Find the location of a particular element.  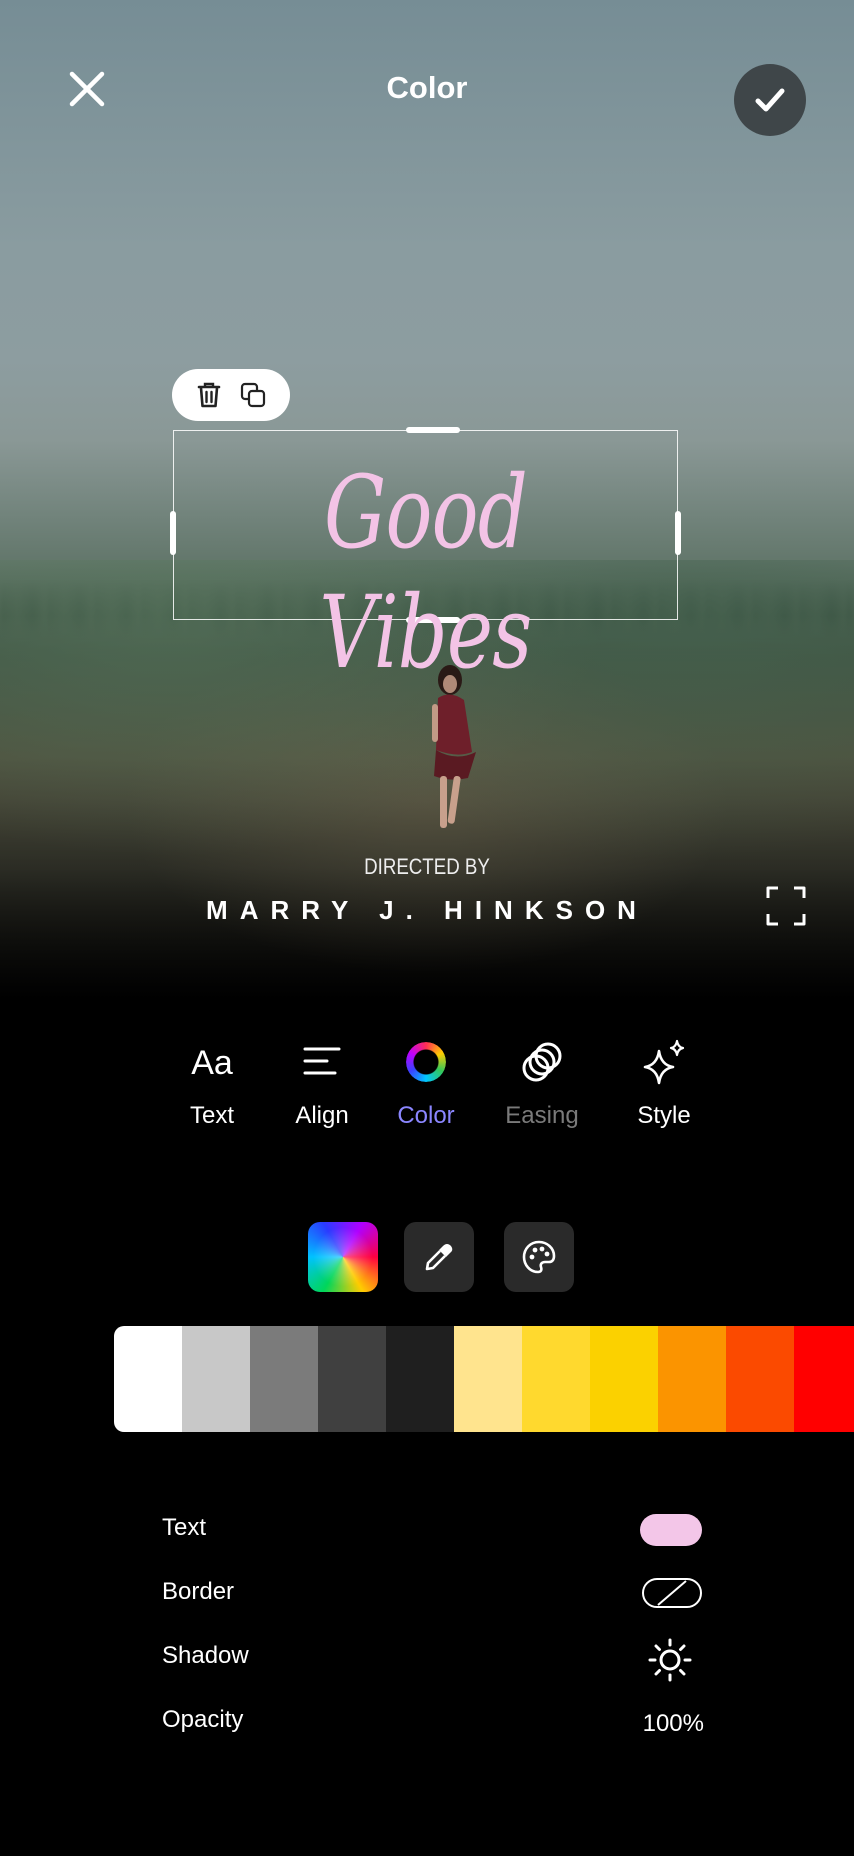

confirm-button is located at coordinates (770, 100).